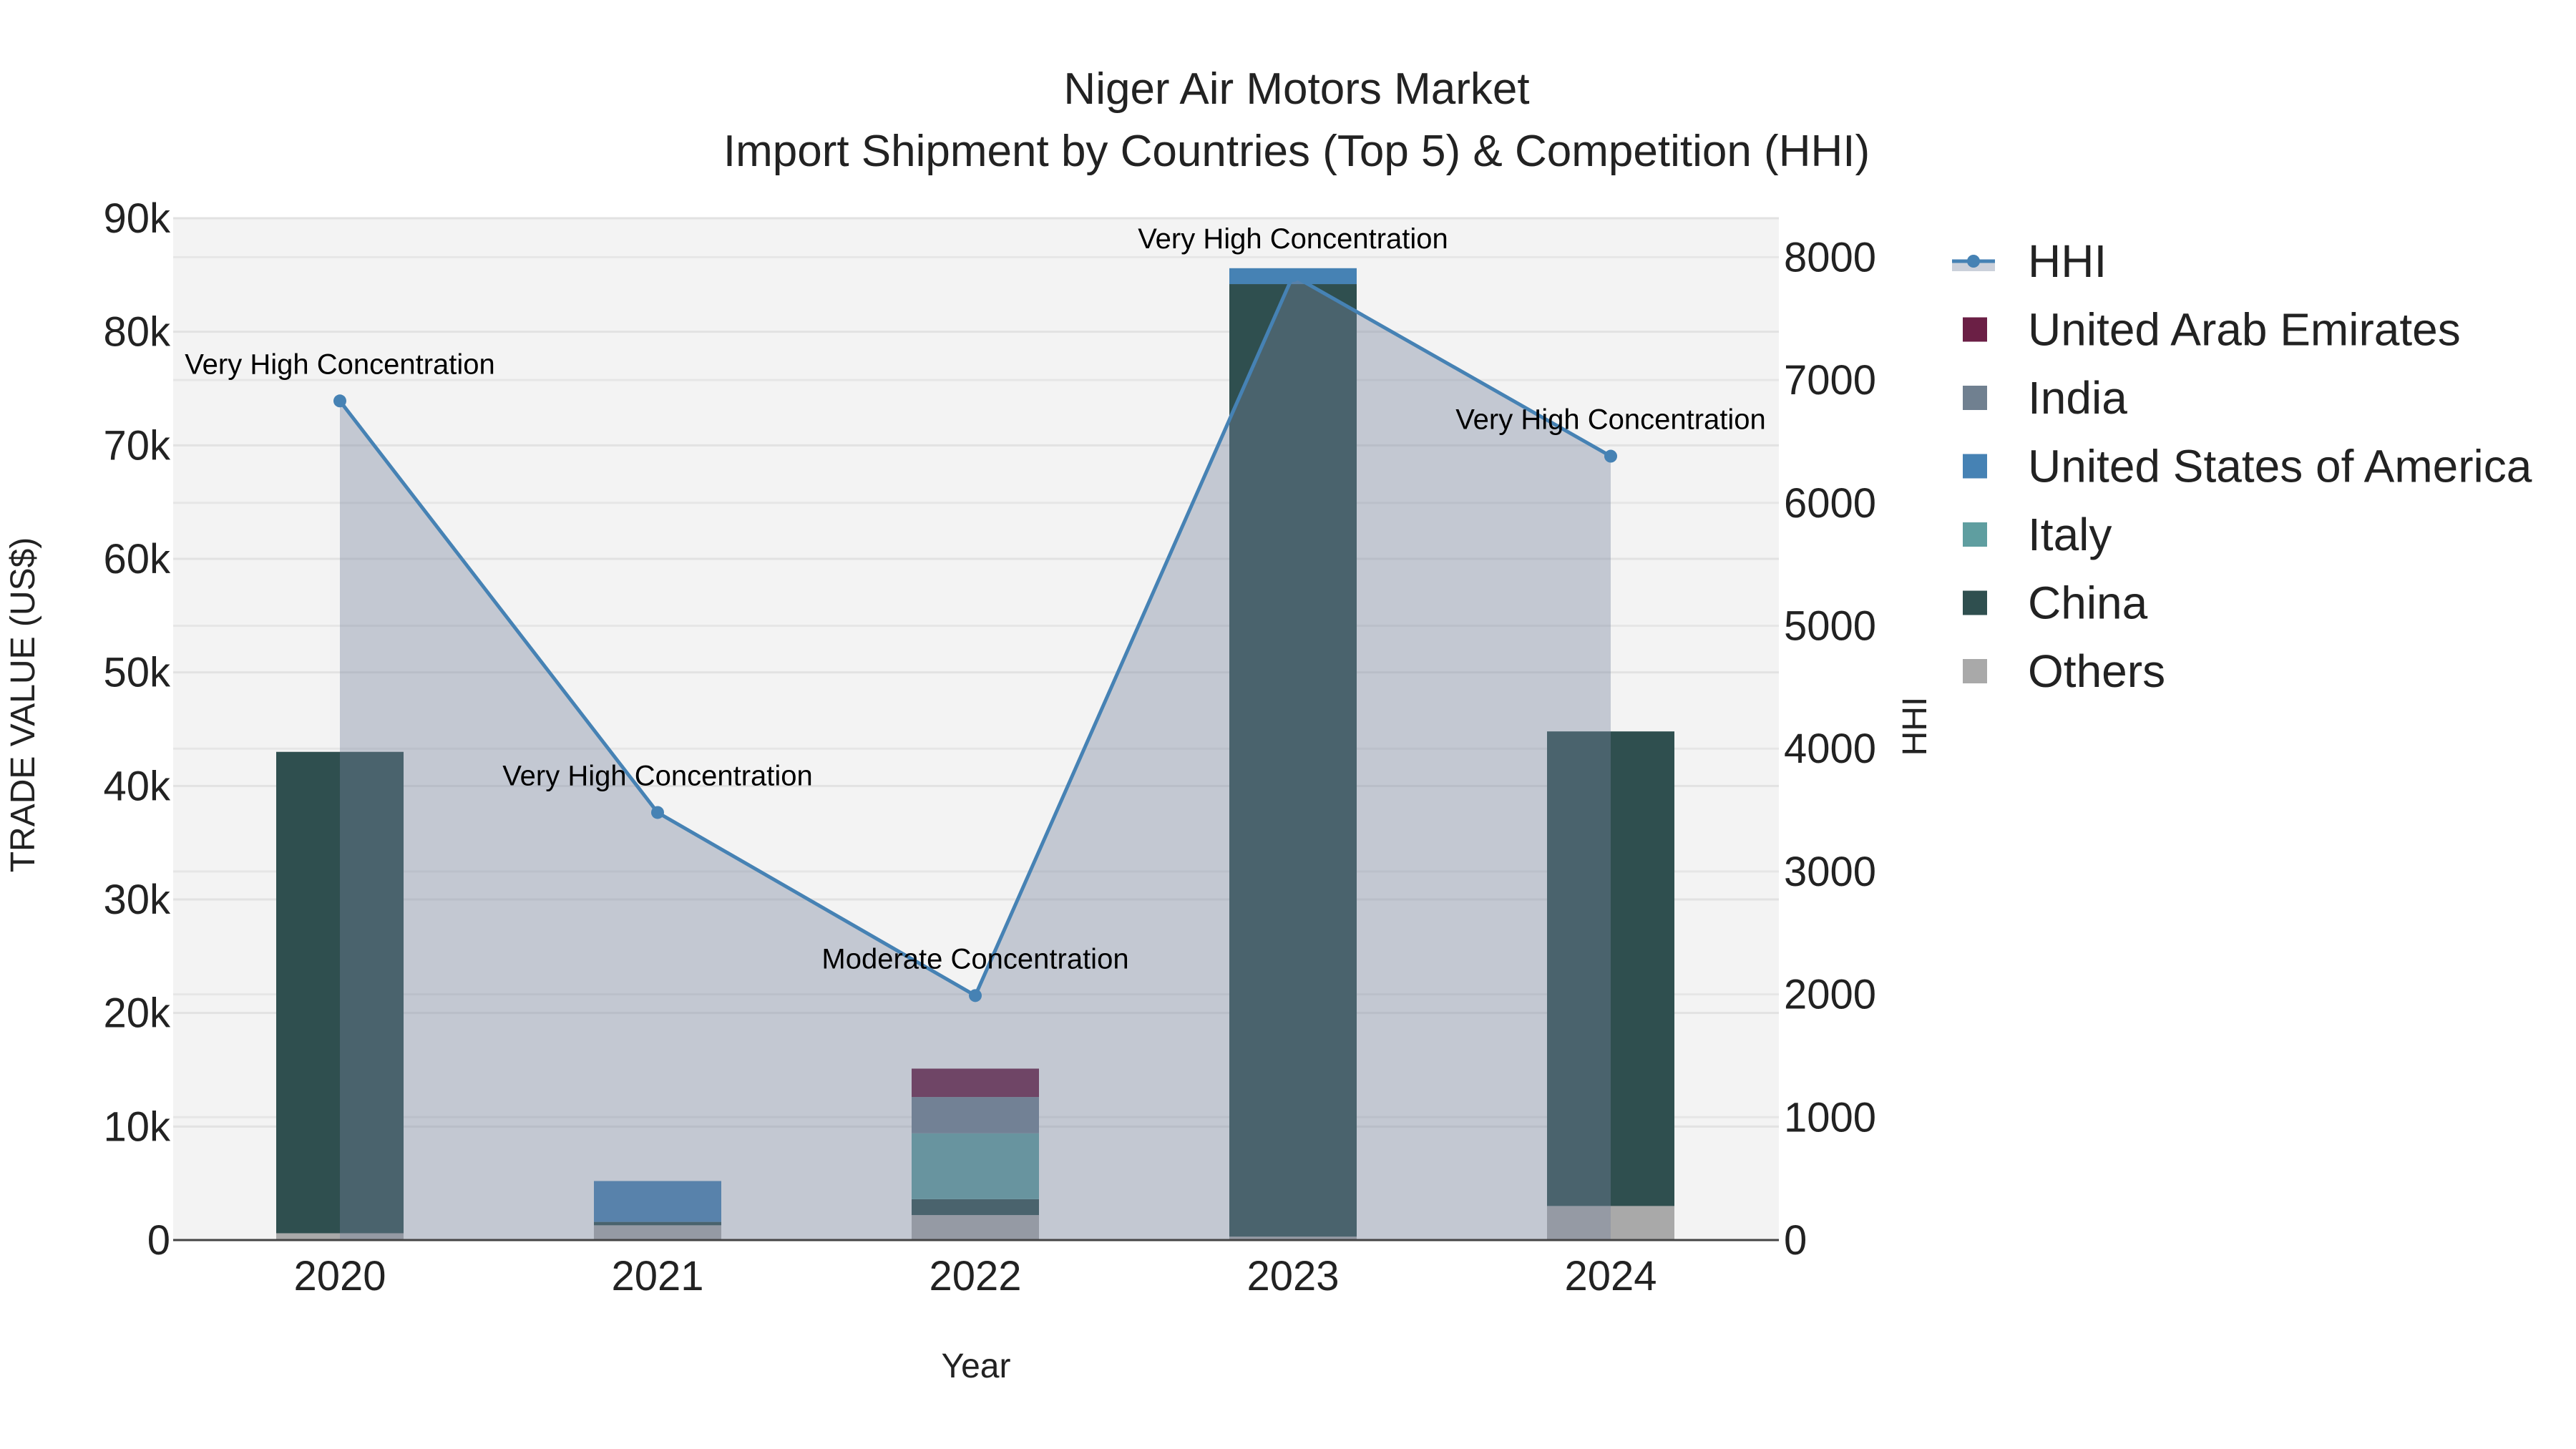 The width and height of the screenshot is (2576, 1449). What do you see at coordinates (1830, 257) in the screenshot?
I see `y2-tick-label: 8000` at bounding box center [1830, 257].